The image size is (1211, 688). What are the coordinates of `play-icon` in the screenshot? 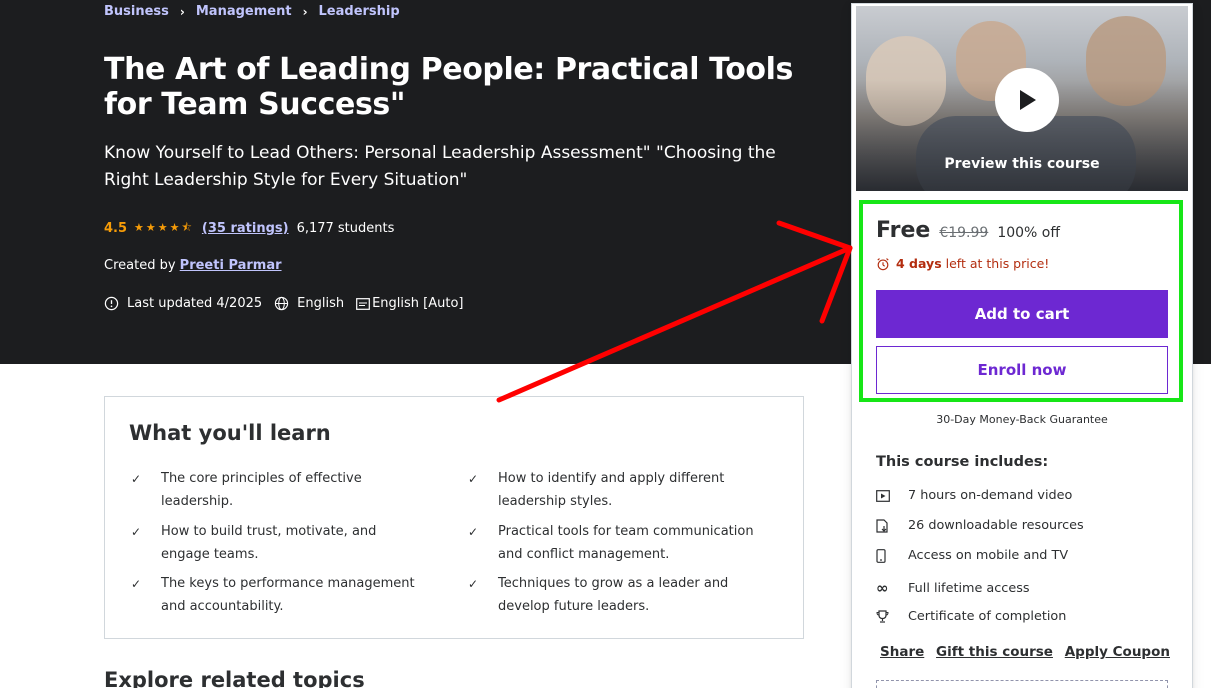 It's located at (1028, 100).